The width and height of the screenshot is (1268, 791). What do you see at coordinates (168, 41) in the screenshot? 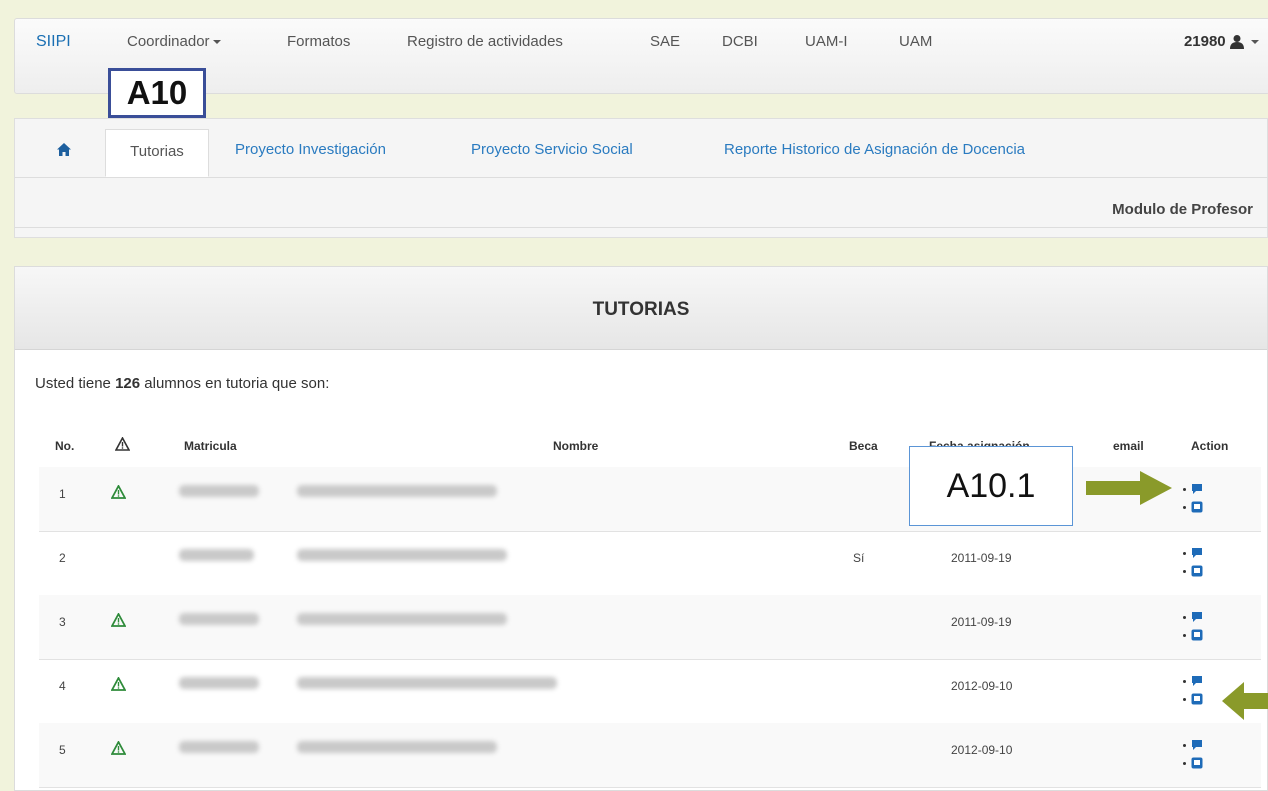
I see `nav-coordinador-label: Coordinador` at bounding box center [168, 41].